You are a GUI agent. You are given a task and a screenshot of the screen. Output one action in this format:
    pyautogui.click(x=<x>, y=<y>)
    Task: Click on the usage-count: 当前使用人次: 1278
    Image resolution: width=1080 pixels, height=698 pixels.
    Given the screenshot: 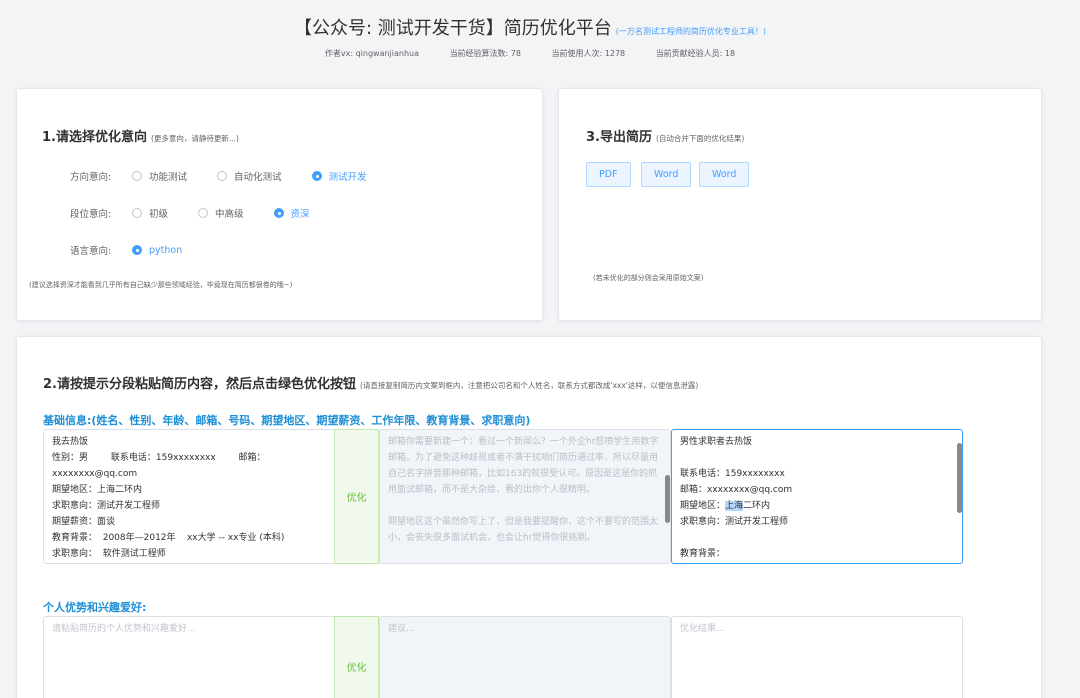 What is the action you would take?
    pyautogui.click(x=588, y=53)
    